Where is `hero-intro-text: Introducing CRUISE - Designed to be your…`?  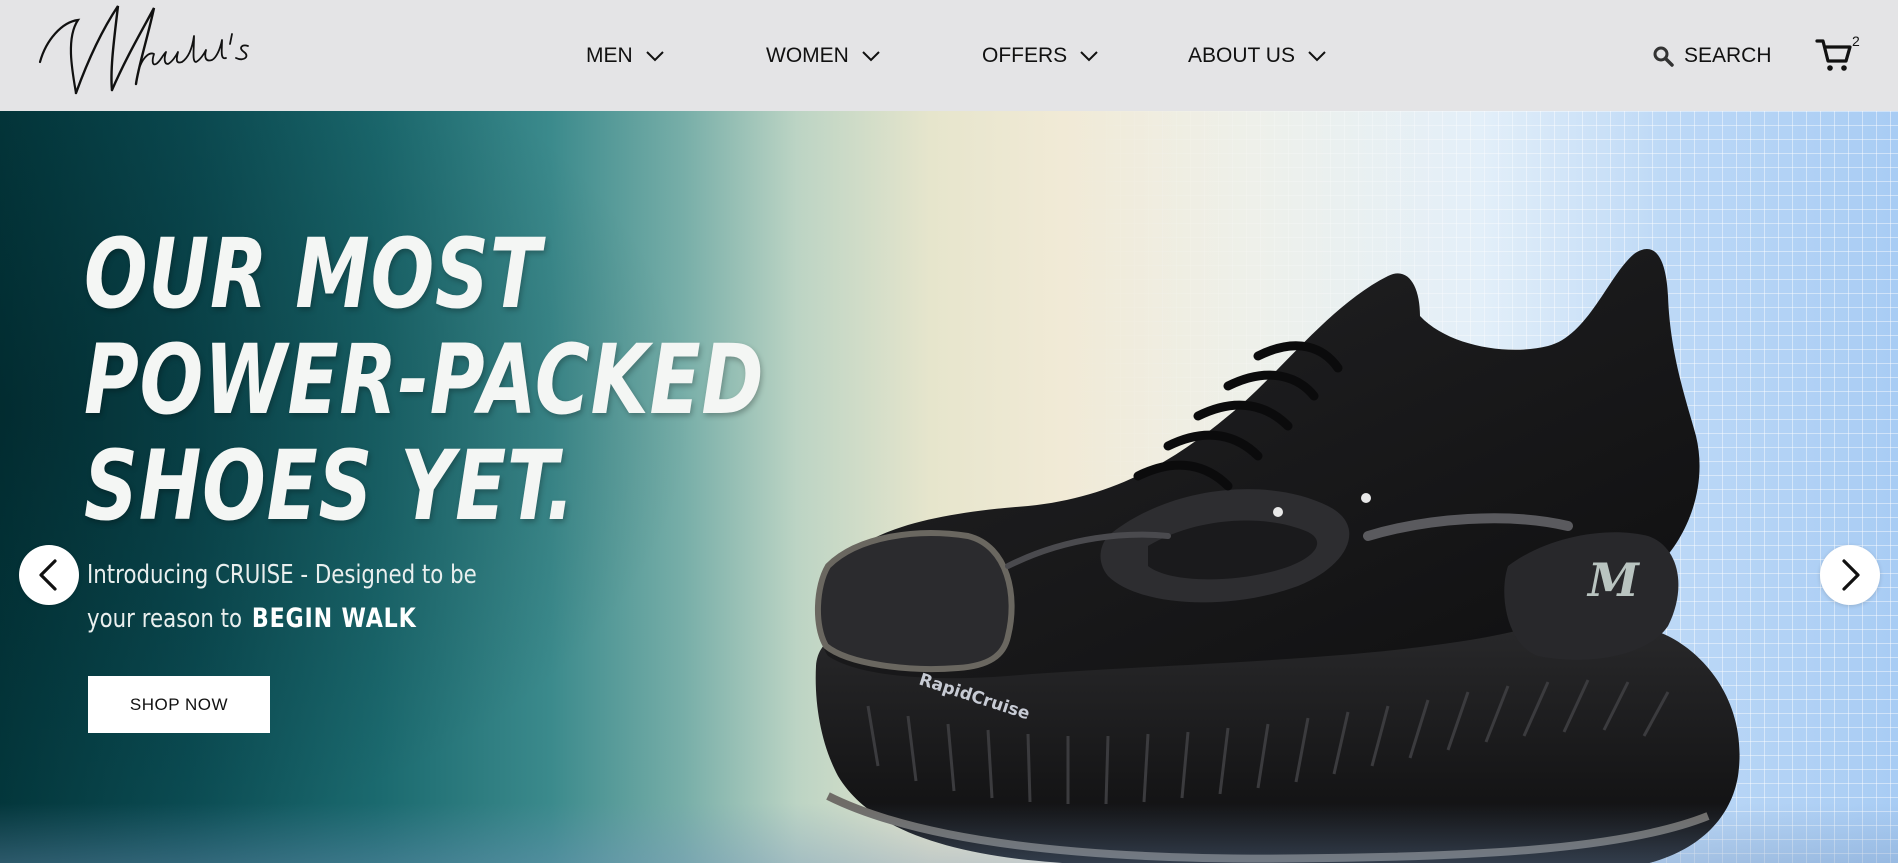 hero-intro-text: Introducing CRUISE - Designed to be your… is located at coordinates (282, 597).